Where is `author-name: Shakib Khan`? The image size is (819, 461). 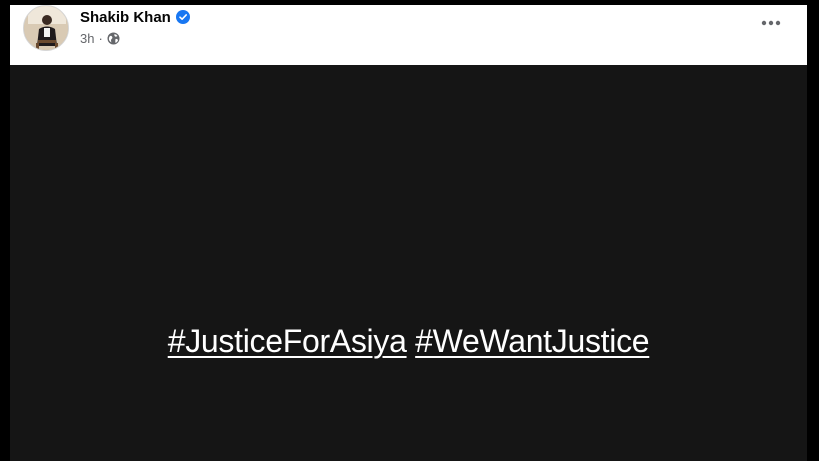 author-name: Shakib Khan is located at coordinates (125, 17).